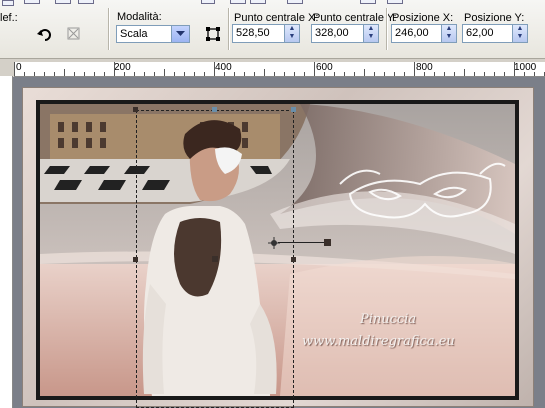  Describe the element at coordinates (345, 33) in the screenshot. I see `center-y-field: 328,00 ▲ ▼` at that location.